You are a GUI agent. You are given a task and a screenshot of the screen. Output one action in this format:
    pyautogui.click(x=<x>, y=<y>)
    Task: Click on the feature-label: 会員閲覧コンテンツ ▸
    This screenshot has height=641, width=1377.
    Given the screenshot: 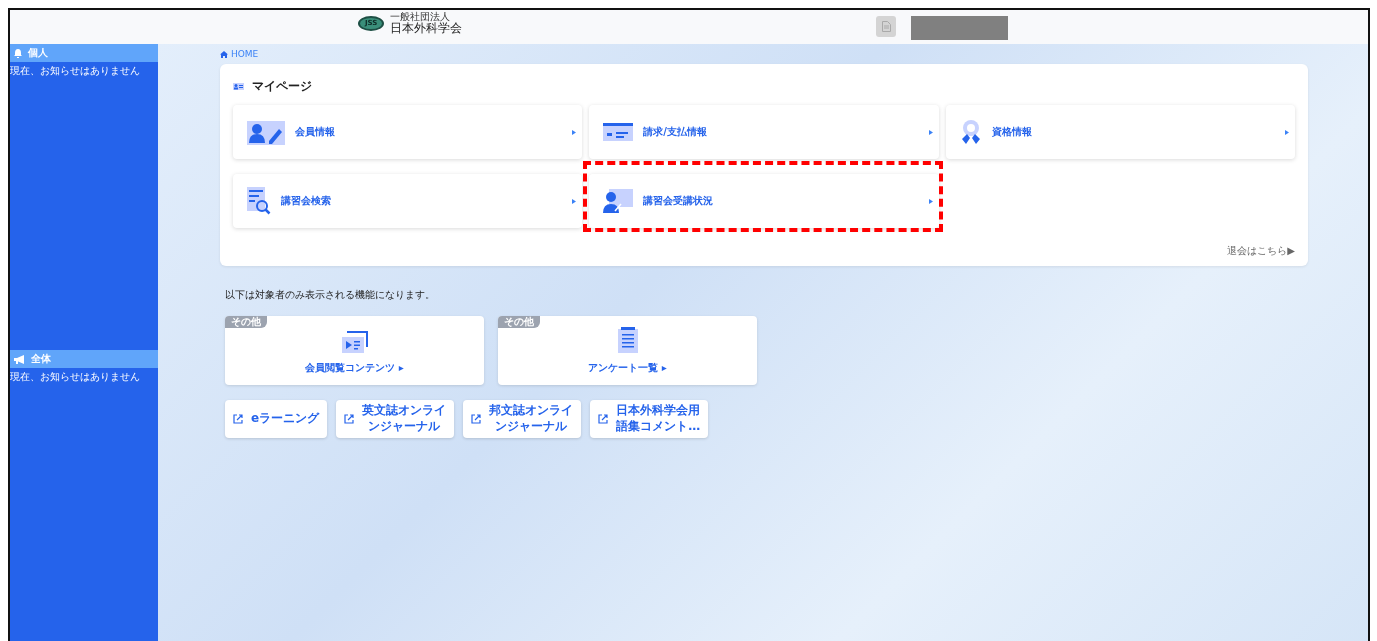 What is the action you would take?
    pyautogui.click(x=354, y=368)
    